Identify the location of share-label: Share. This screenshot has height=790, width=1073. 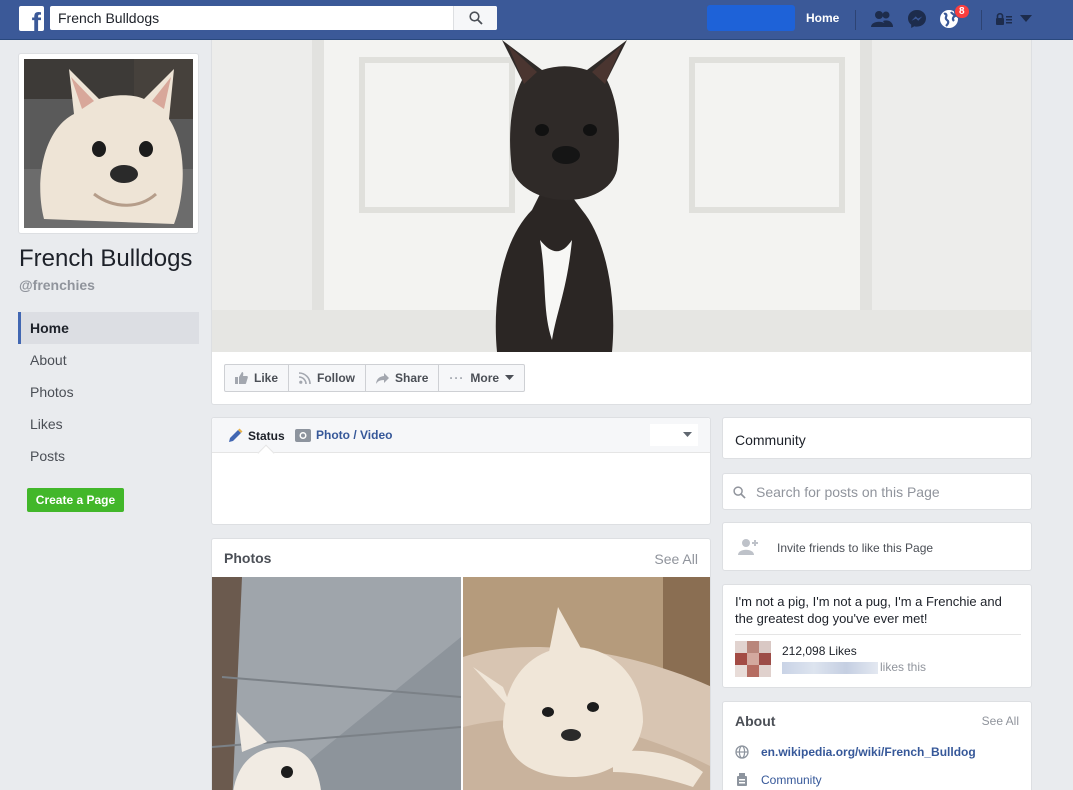
(412, 378).